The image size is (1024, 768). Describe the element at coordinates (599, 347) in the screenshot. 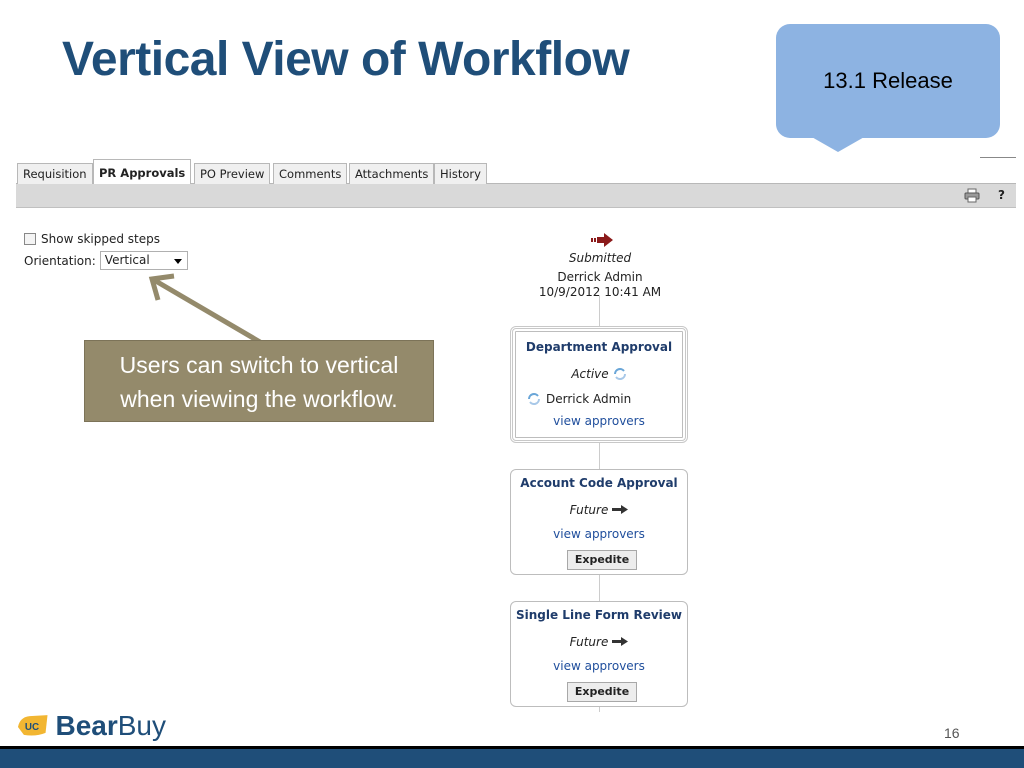

I see `step-title: Department Approval` at that location.